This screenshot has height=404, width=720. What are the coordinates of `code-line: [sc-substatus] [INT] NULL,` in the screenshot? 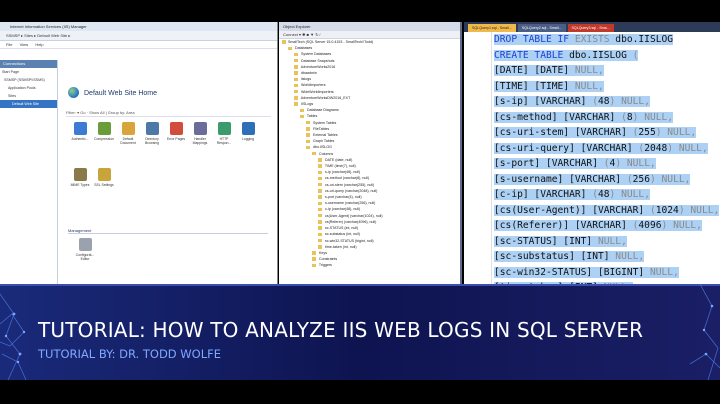 It's located at (607, 257).